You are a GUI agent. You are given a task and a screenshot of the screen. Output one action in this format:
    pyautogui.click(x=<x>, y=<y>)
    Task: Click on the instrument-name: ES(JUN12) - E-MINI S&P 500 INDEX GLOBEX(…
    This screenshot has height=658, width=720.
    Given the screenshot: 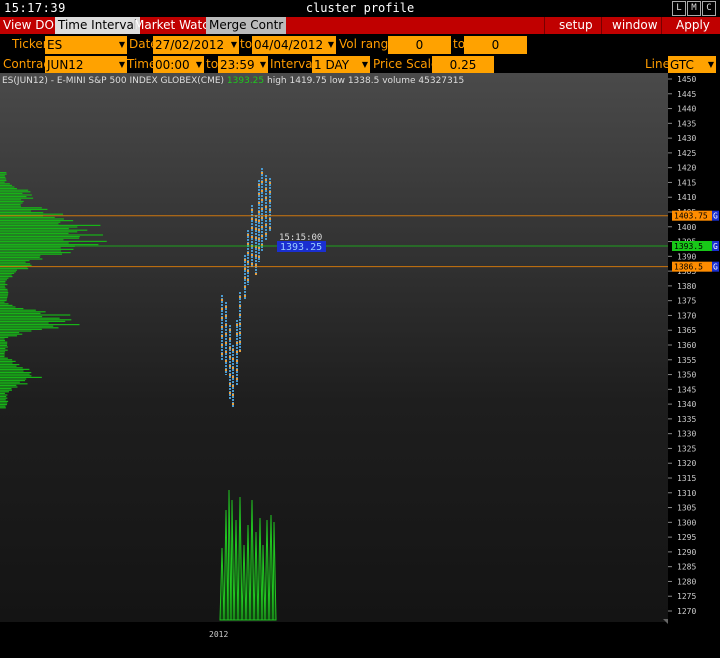 What is the action you would take?
    pyautogui.click(x=113, y=81)
    